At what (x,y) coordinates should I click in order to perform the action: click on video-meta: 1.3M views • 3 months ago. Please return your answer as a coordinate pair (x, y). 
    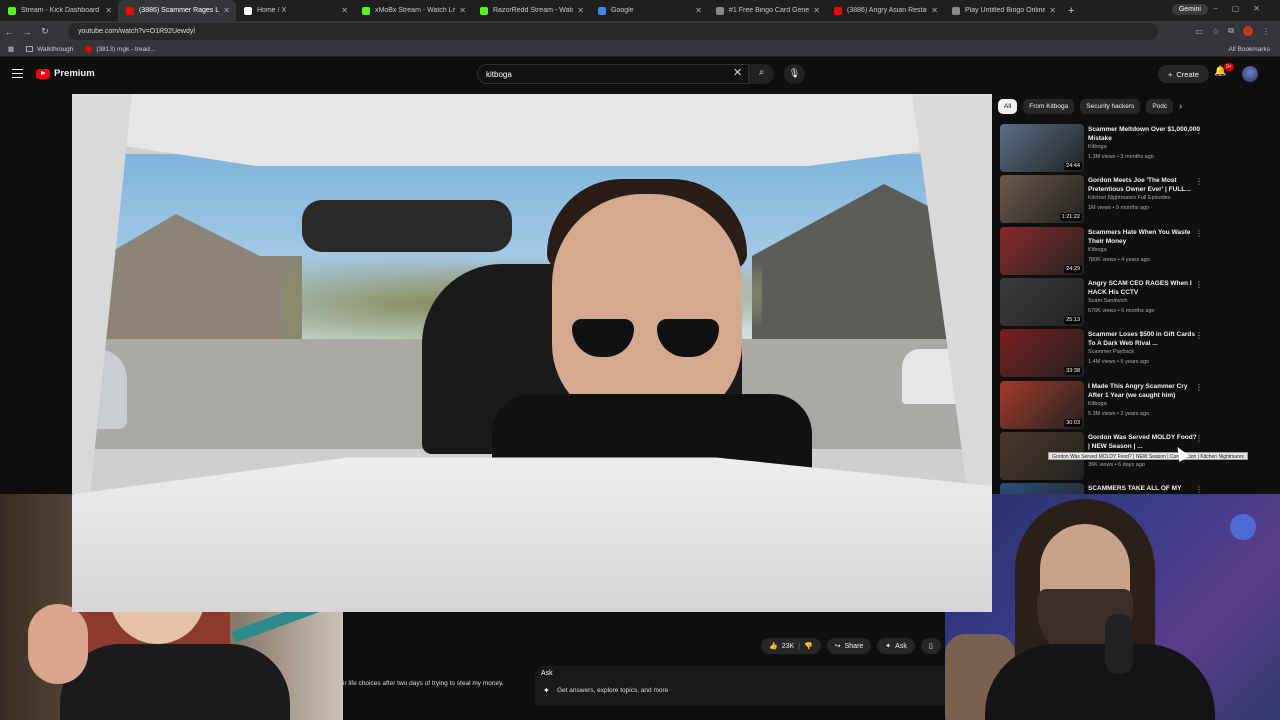
    Looking at the image, I should click on (1121, 157).